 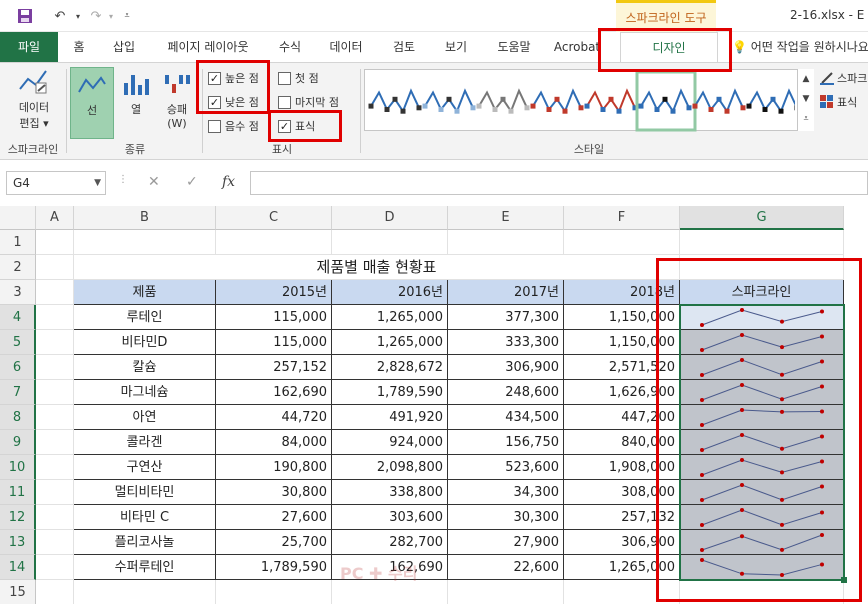 What do you see at coordinates (274, 417) in the screenshot?
I see `sales-value-cell: 44,720` at bounding box center [274, 417].